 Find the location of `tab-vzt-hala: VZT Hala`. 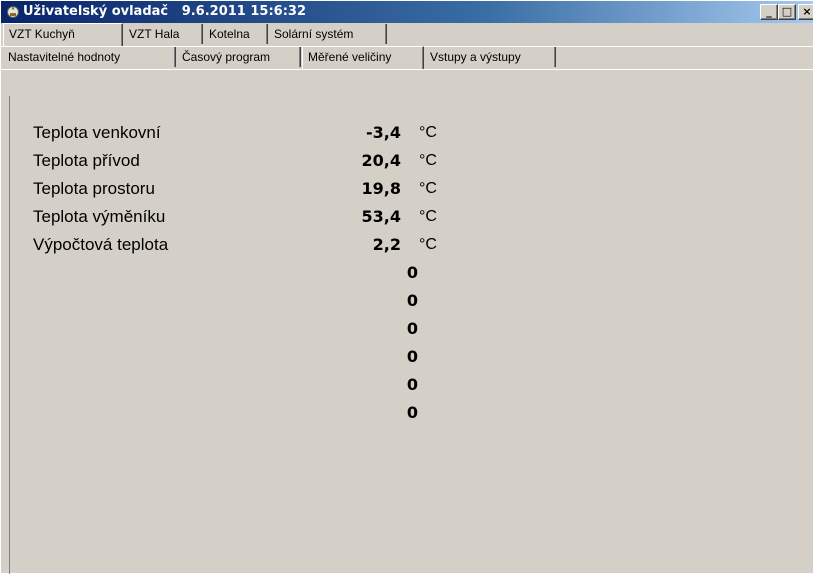

tab-vzt-hala: VZT Hala is located at coordinates (163, 34).